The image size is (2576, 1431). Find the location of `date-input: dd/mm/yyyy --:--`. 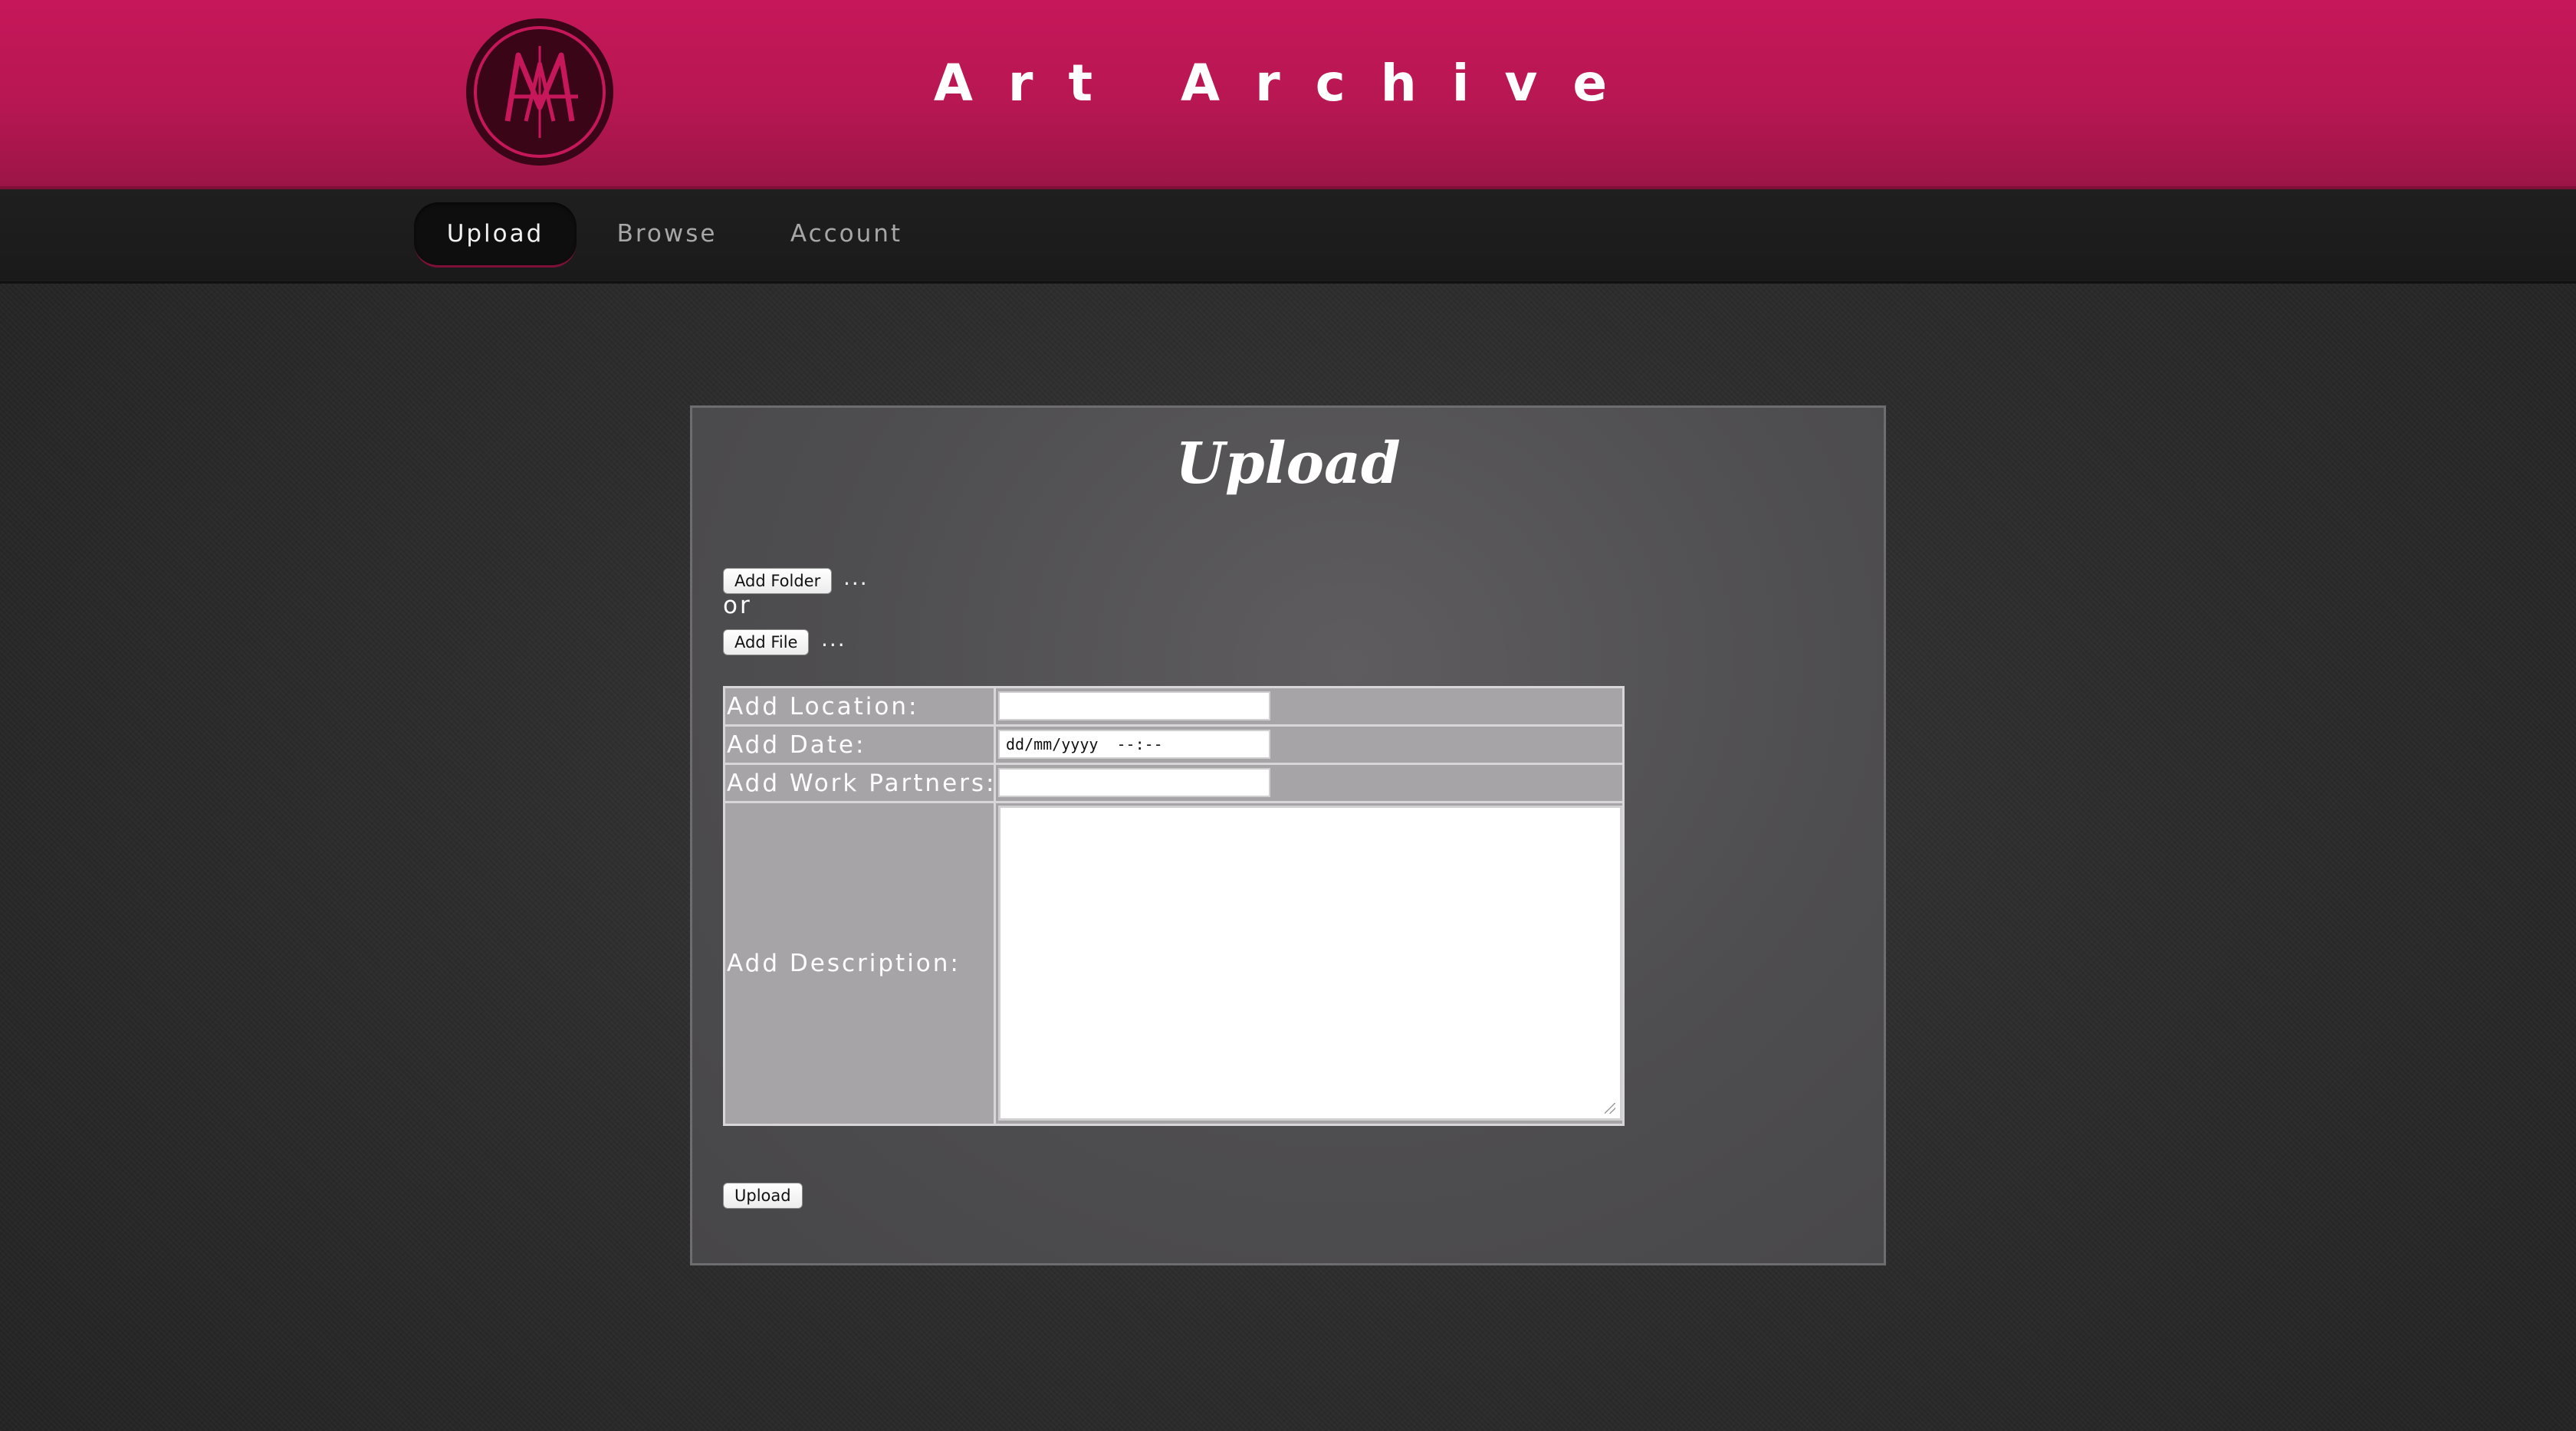

date-input: dd/mm/yyyy --:-- is located at coordinates (1134, 744).